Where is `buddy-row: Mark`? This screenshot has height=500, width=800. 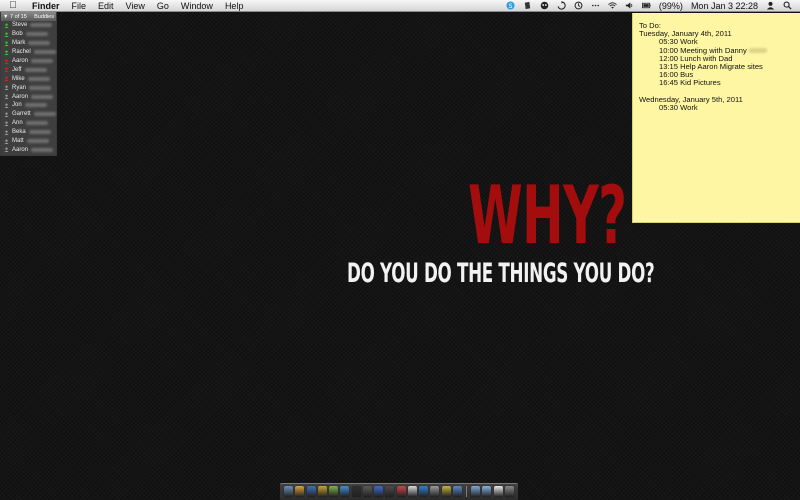
buddy-row: Mark is located at coordinates (28, 43).